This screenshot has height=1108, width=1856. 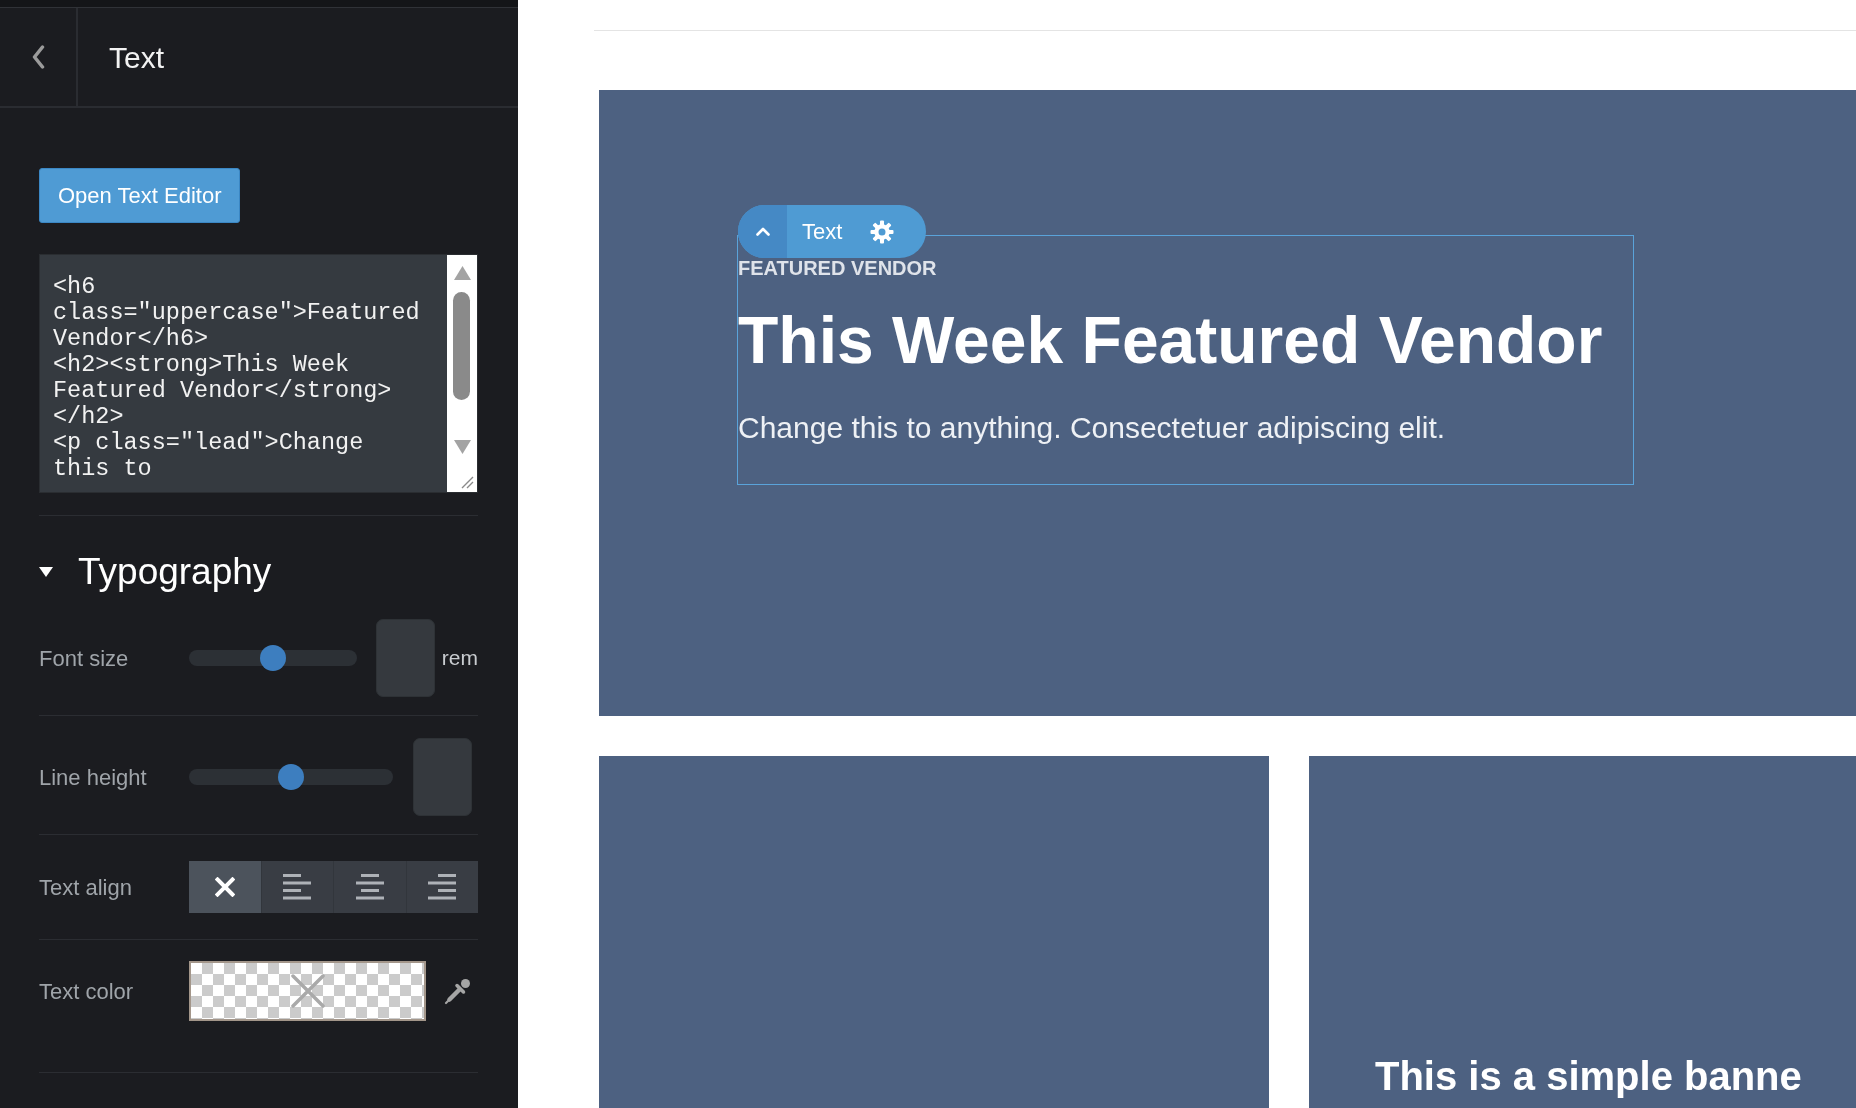 I want to click on hero-heading: This Week Featured Vendor, so click(x=1171, y=340).